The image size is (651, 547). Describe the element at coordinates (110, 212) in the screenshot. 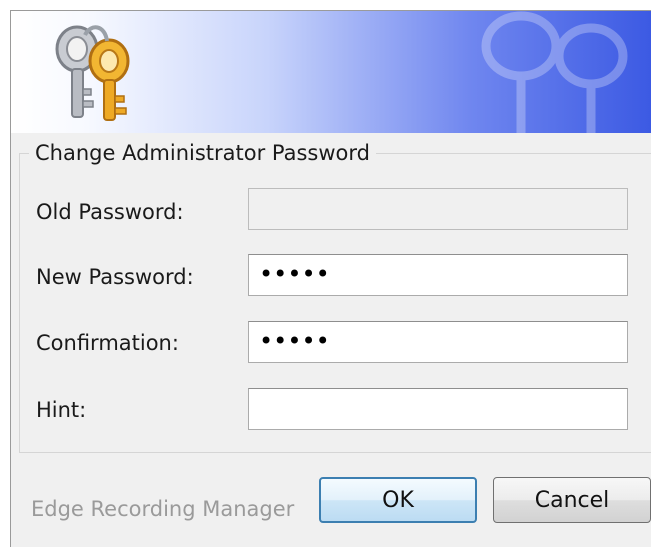

I see `old-password-label: Old Password:` at that location.